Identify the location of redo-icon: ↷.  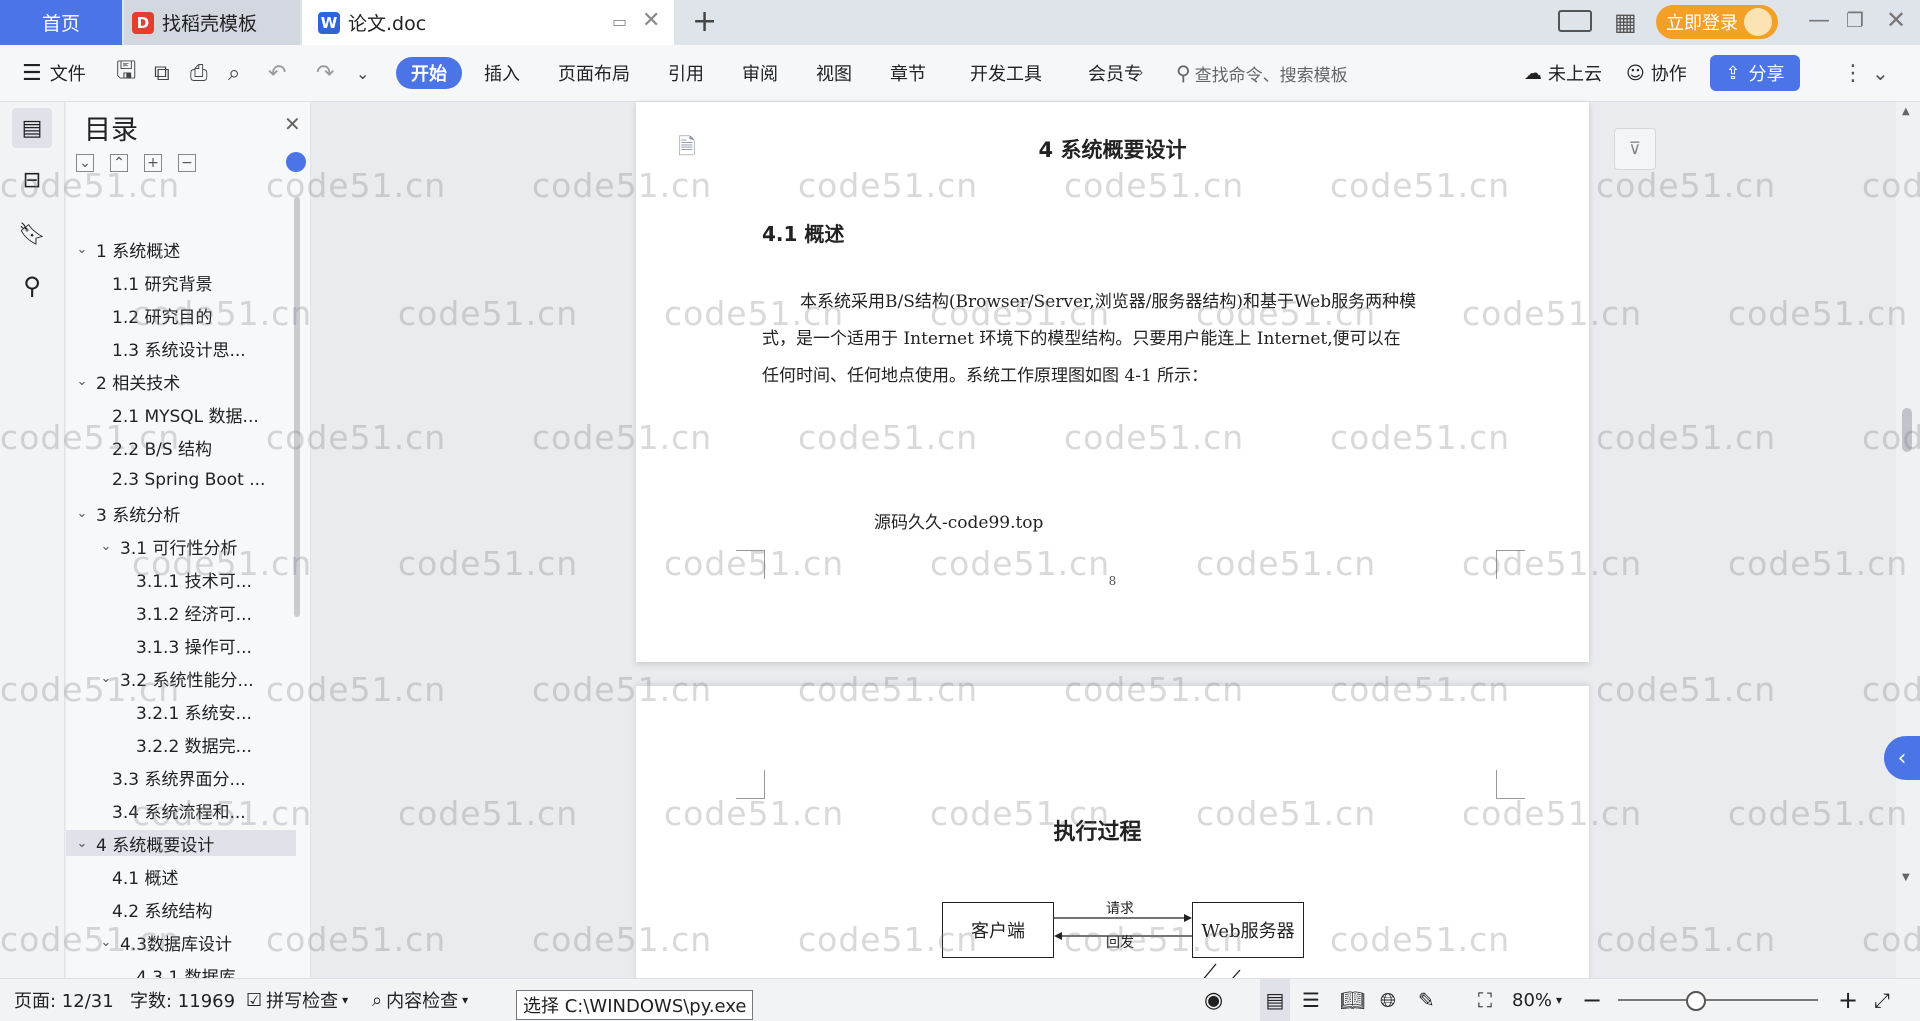
(325, 73).